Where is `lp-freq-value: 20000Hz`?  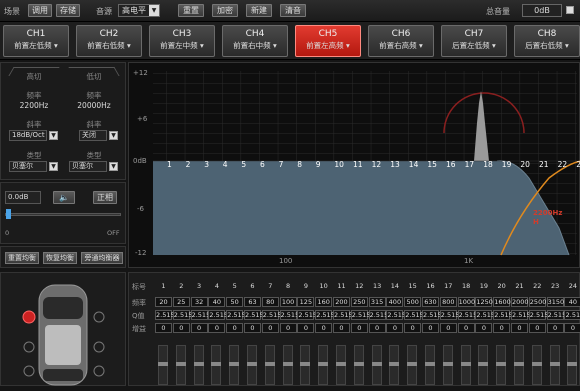 lp-freq-value: 20000Hz is located at coordinates (94, 105).